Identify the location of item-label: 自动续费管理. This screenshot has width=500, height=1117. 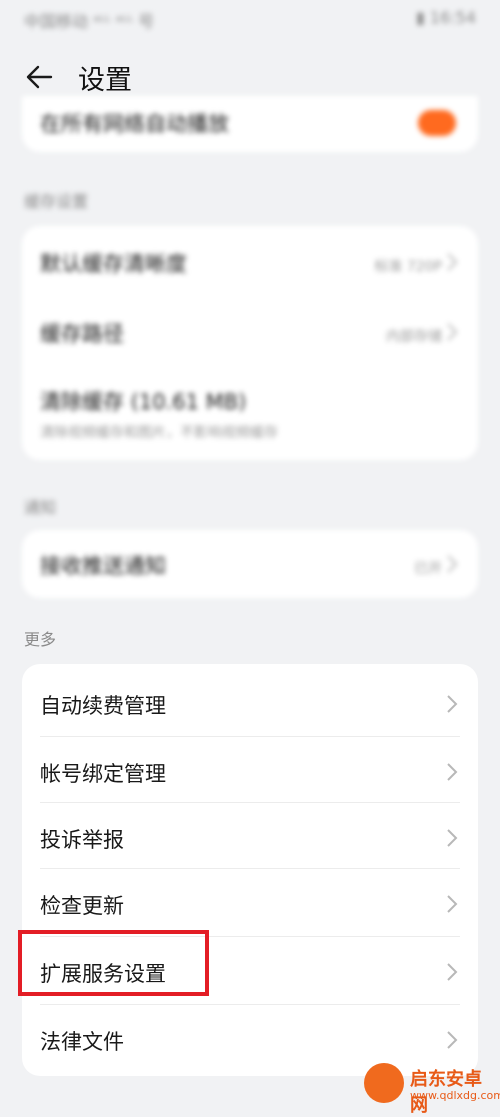
(103, 706).